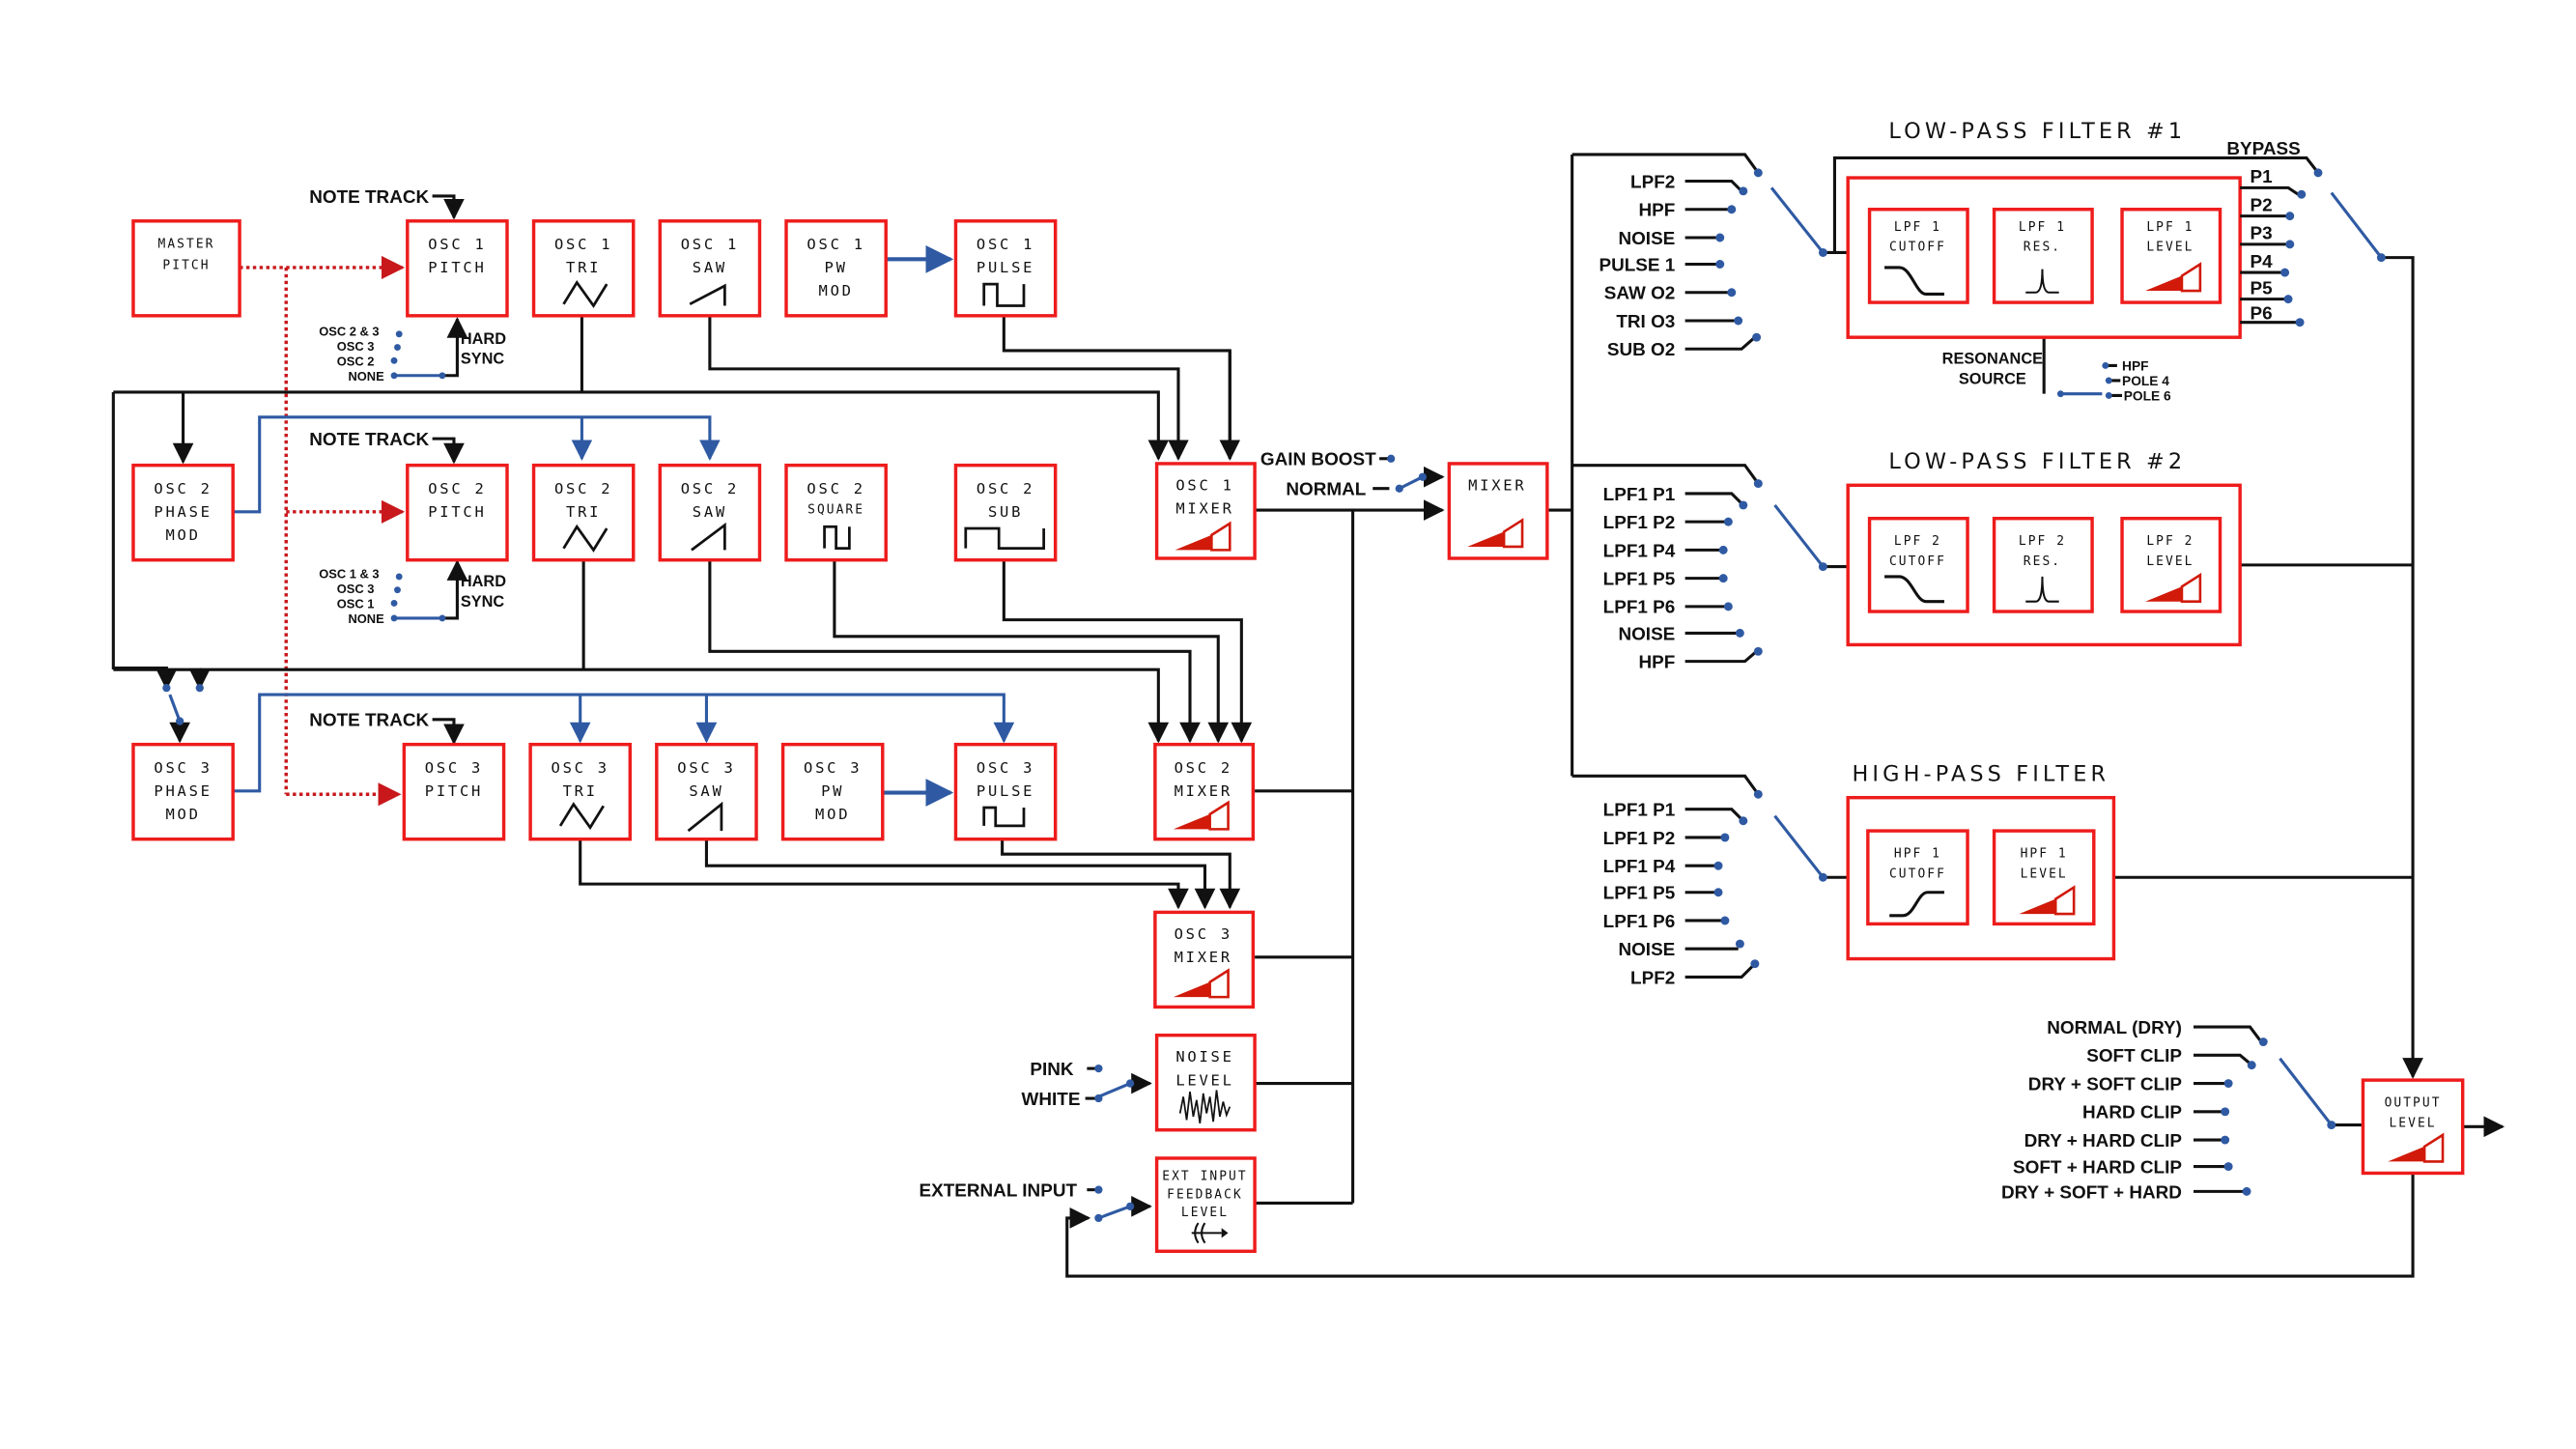 Image resolution: width=2576 pixels, height=1449 pixels. What do you see at coordinates (1027, 1202) in the screenshot?
I see `ext-input-selector: EXTERNAL INPUT` at bounding box center [1027, 1202].